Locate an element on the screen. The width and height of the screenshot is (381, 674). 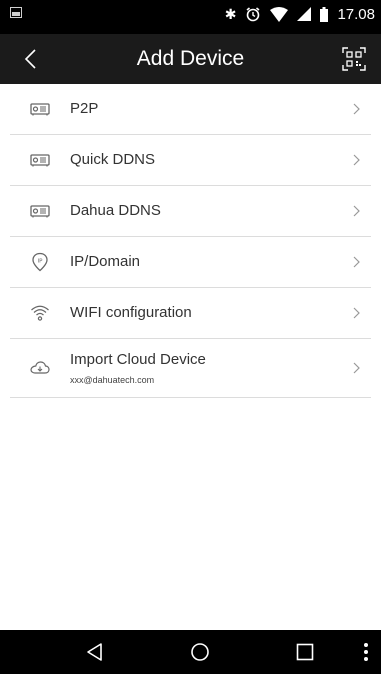
list-item-quick-ddns: Quick DDNS is located at coordinates (190, 160).